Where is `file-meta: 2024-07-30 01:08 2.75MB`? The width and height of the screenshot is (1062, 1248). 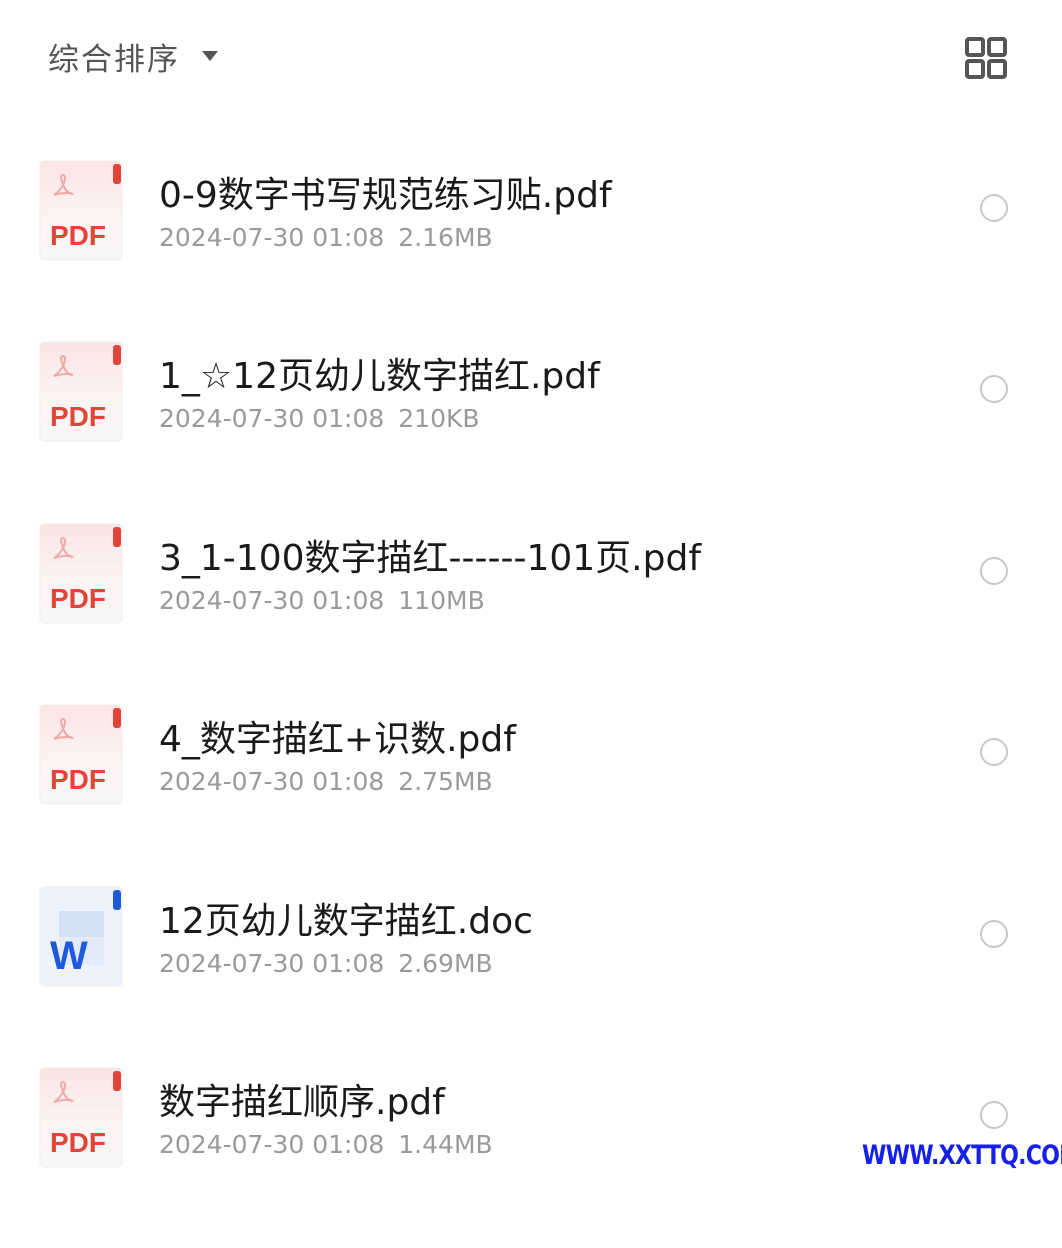
file-meta: 2024-07-30 01:08 2.75MB is located at coordinates (326, 781).